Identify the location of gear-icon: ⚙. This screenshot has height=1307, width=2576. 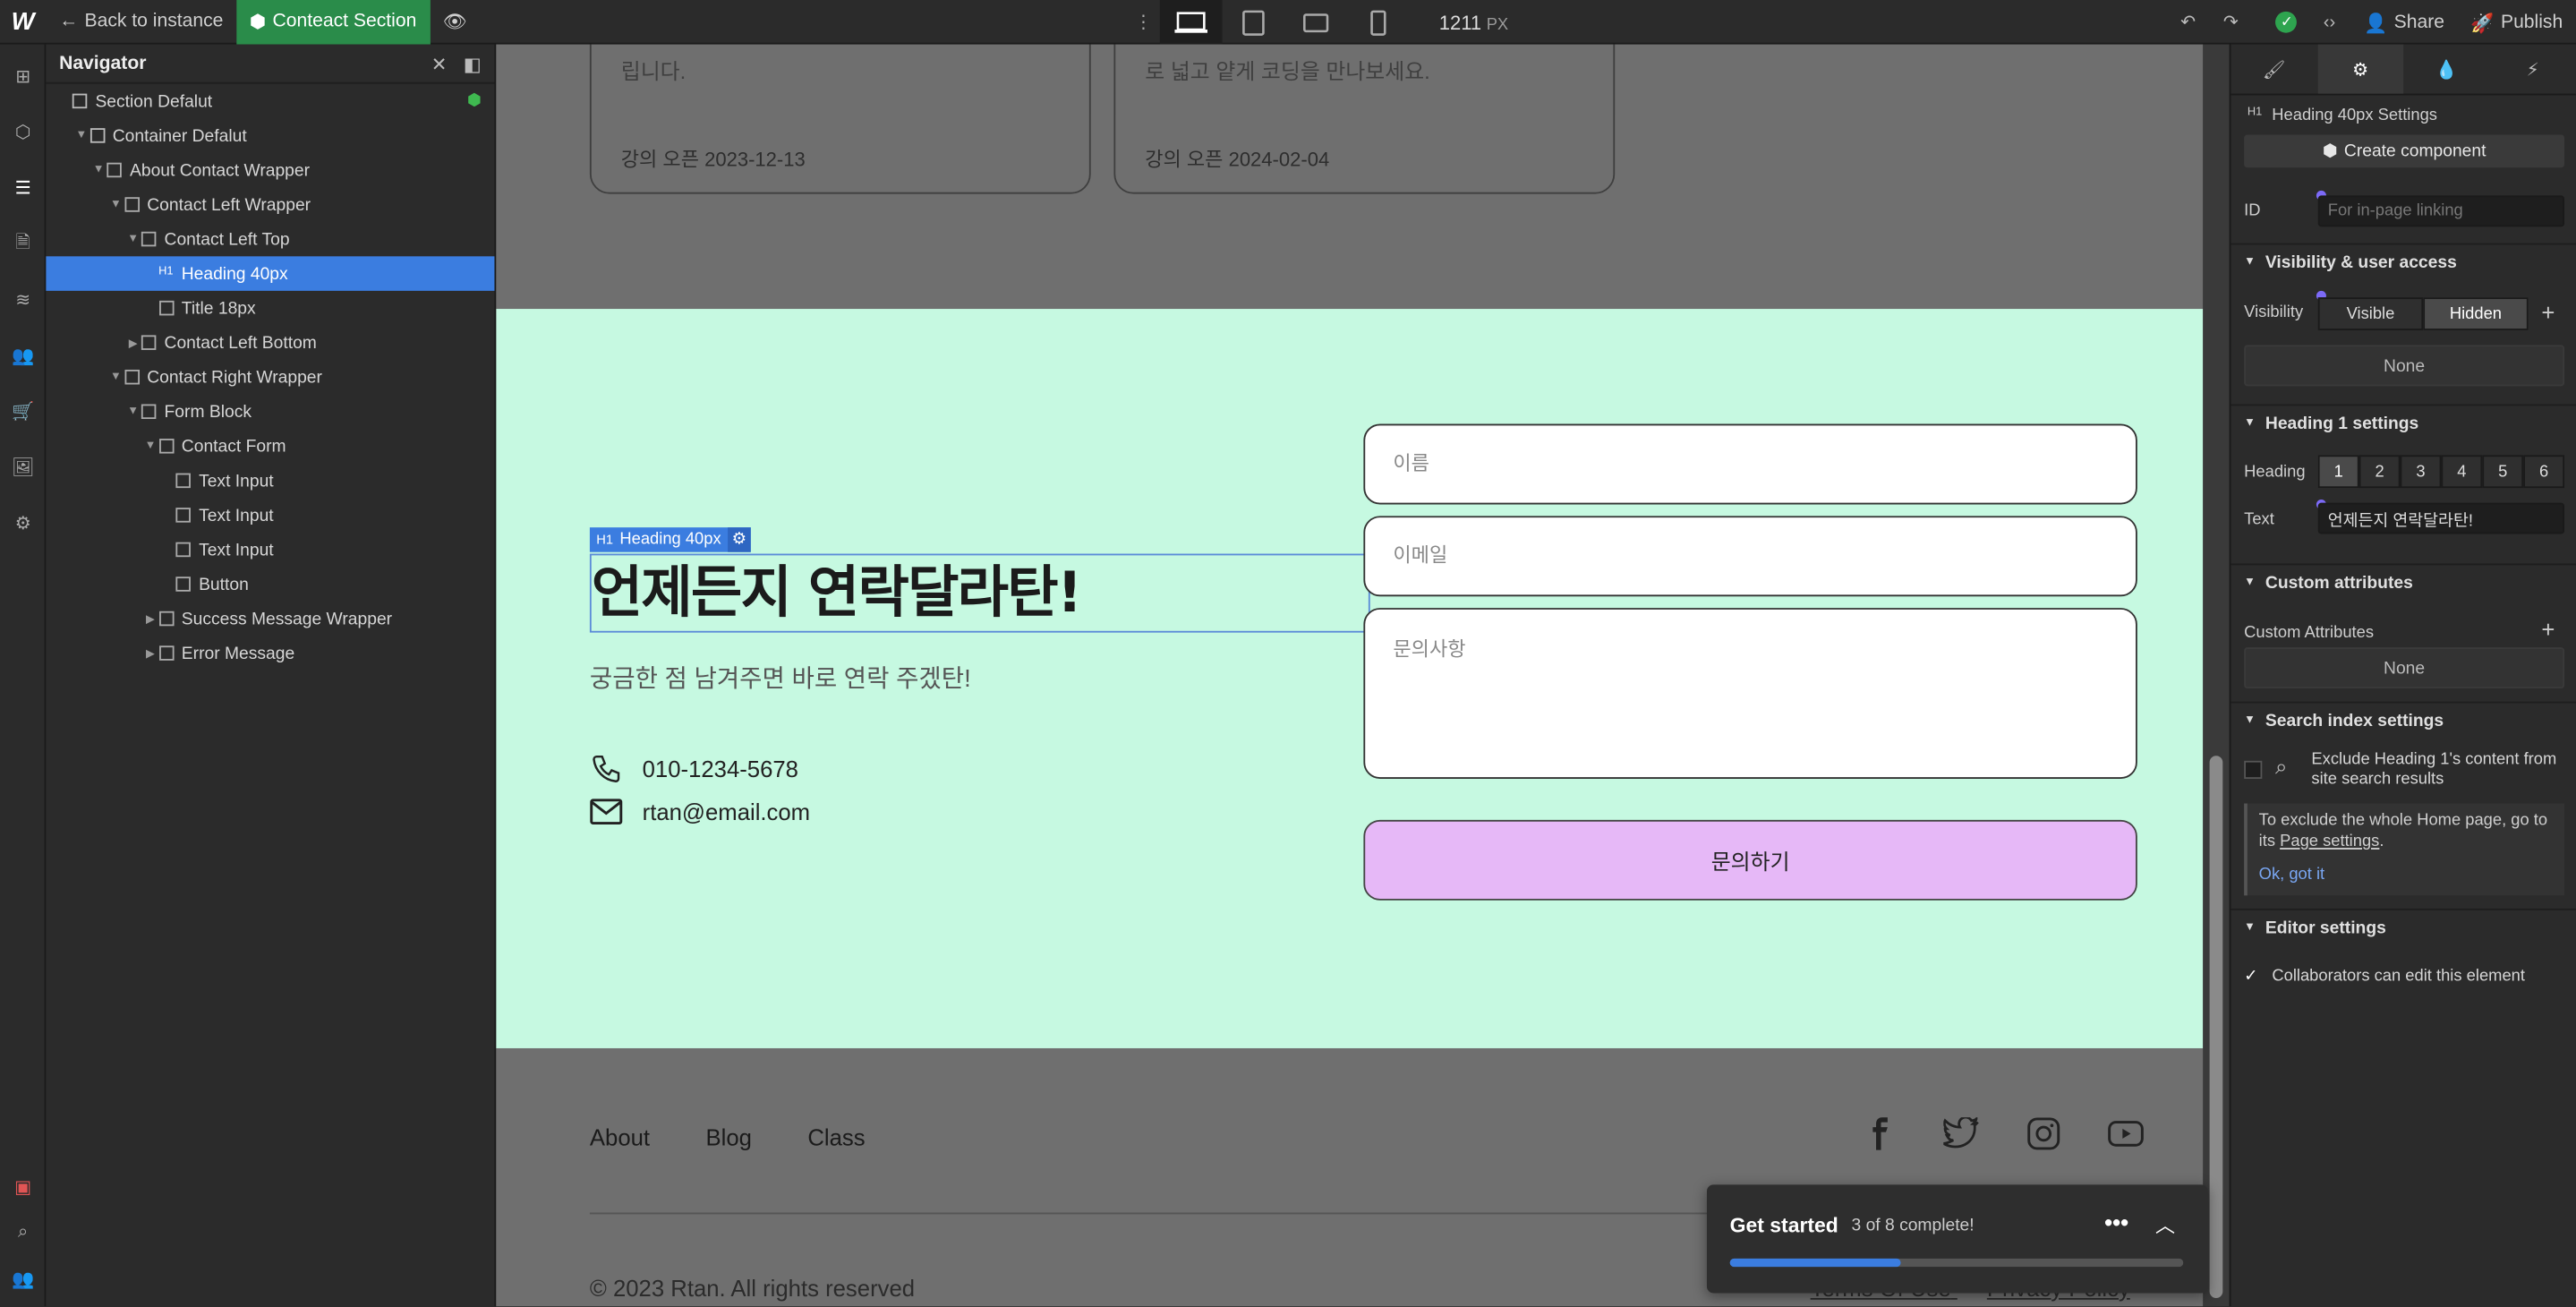
(739, 539).